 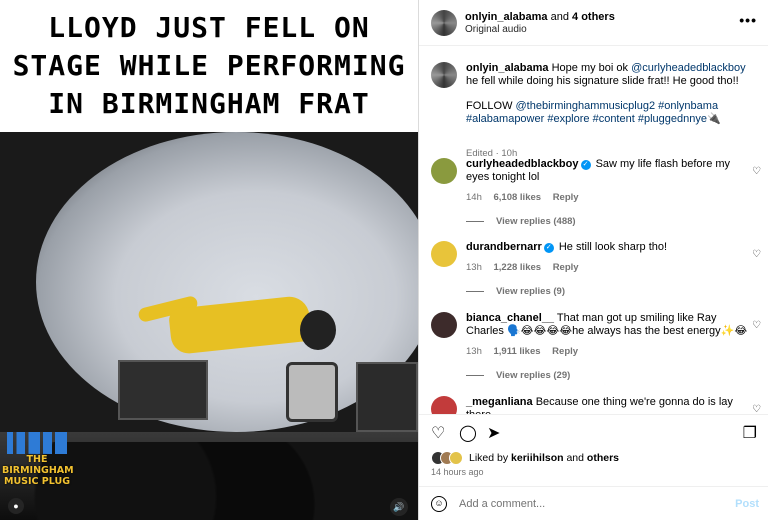 I want to click on bookmark-icon: ❐, so click(x=750, y=433).